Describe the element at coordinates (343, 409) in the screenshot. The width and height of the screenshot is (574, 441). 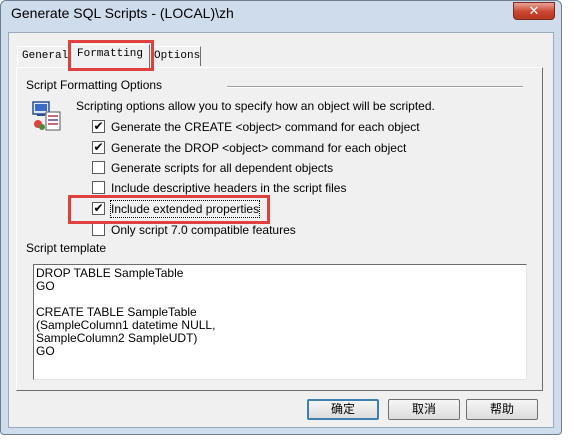
I see `ok-button: 确定` at that location.